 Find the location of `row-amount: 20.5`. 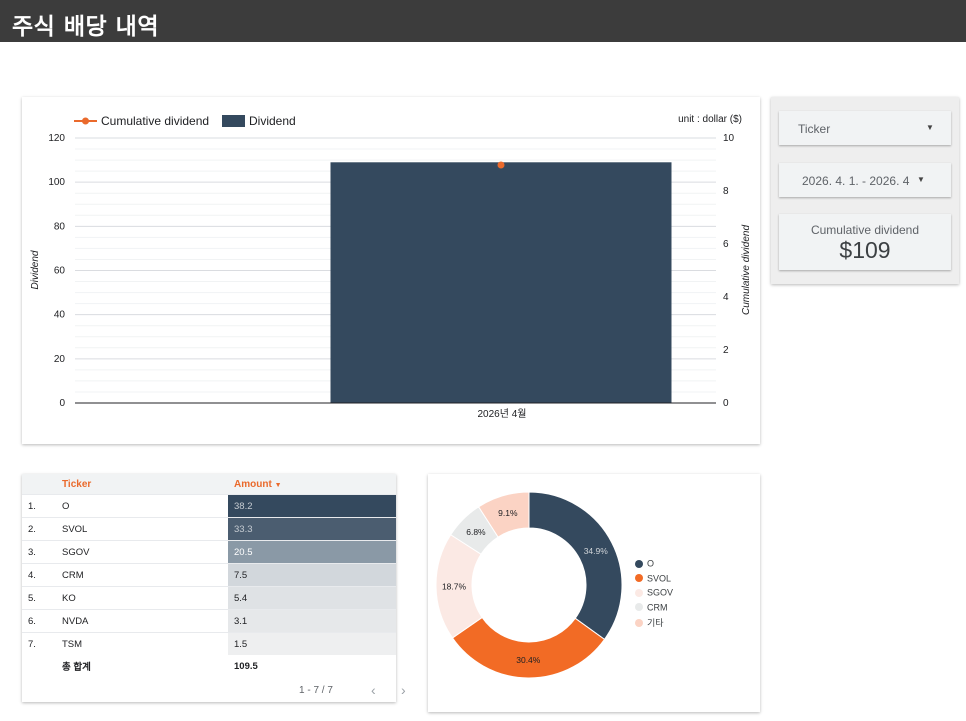

row-amount: 20.5 is located at coordinates (312, 552).